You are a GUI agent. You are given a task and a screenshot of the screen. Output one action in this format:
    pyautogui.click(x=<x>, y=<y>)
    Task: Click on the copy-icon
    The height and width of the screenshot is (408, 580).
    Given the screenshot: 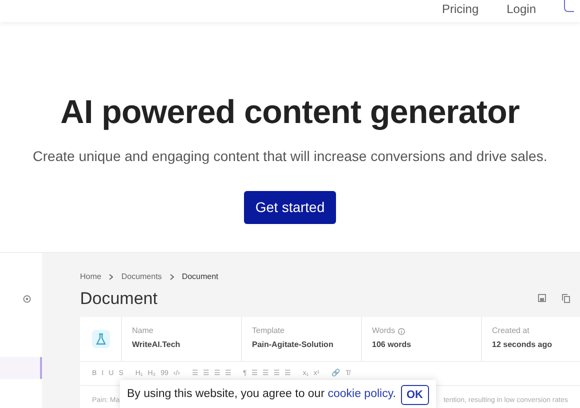 What is the action you would take?
    pyautogui.click(x=566, y=298)
    